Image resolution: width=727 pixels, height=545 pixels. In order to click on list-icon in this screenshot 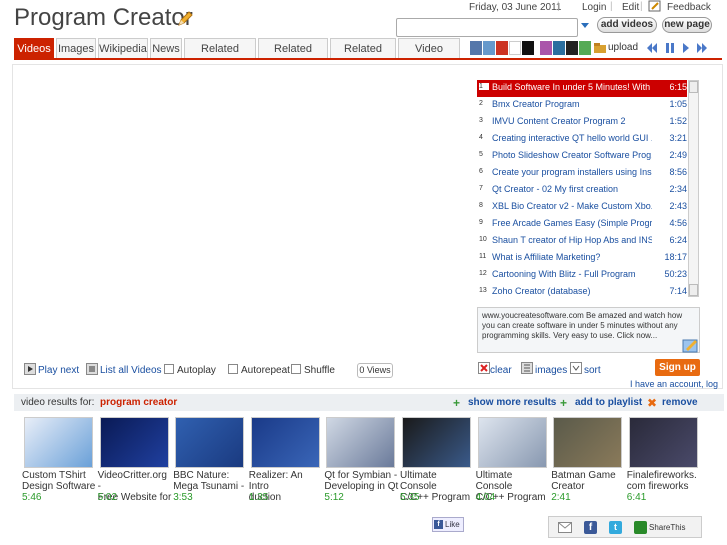, I will do `click(92, 369)`.